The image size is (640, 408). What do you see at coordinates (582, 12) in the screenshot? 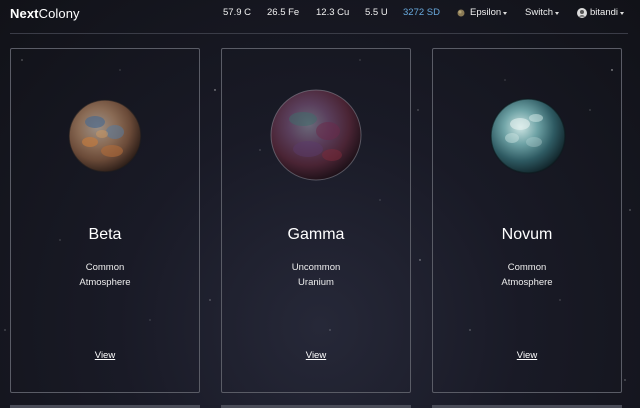
I see `avatar-icon` at bounding box center [582, 12].